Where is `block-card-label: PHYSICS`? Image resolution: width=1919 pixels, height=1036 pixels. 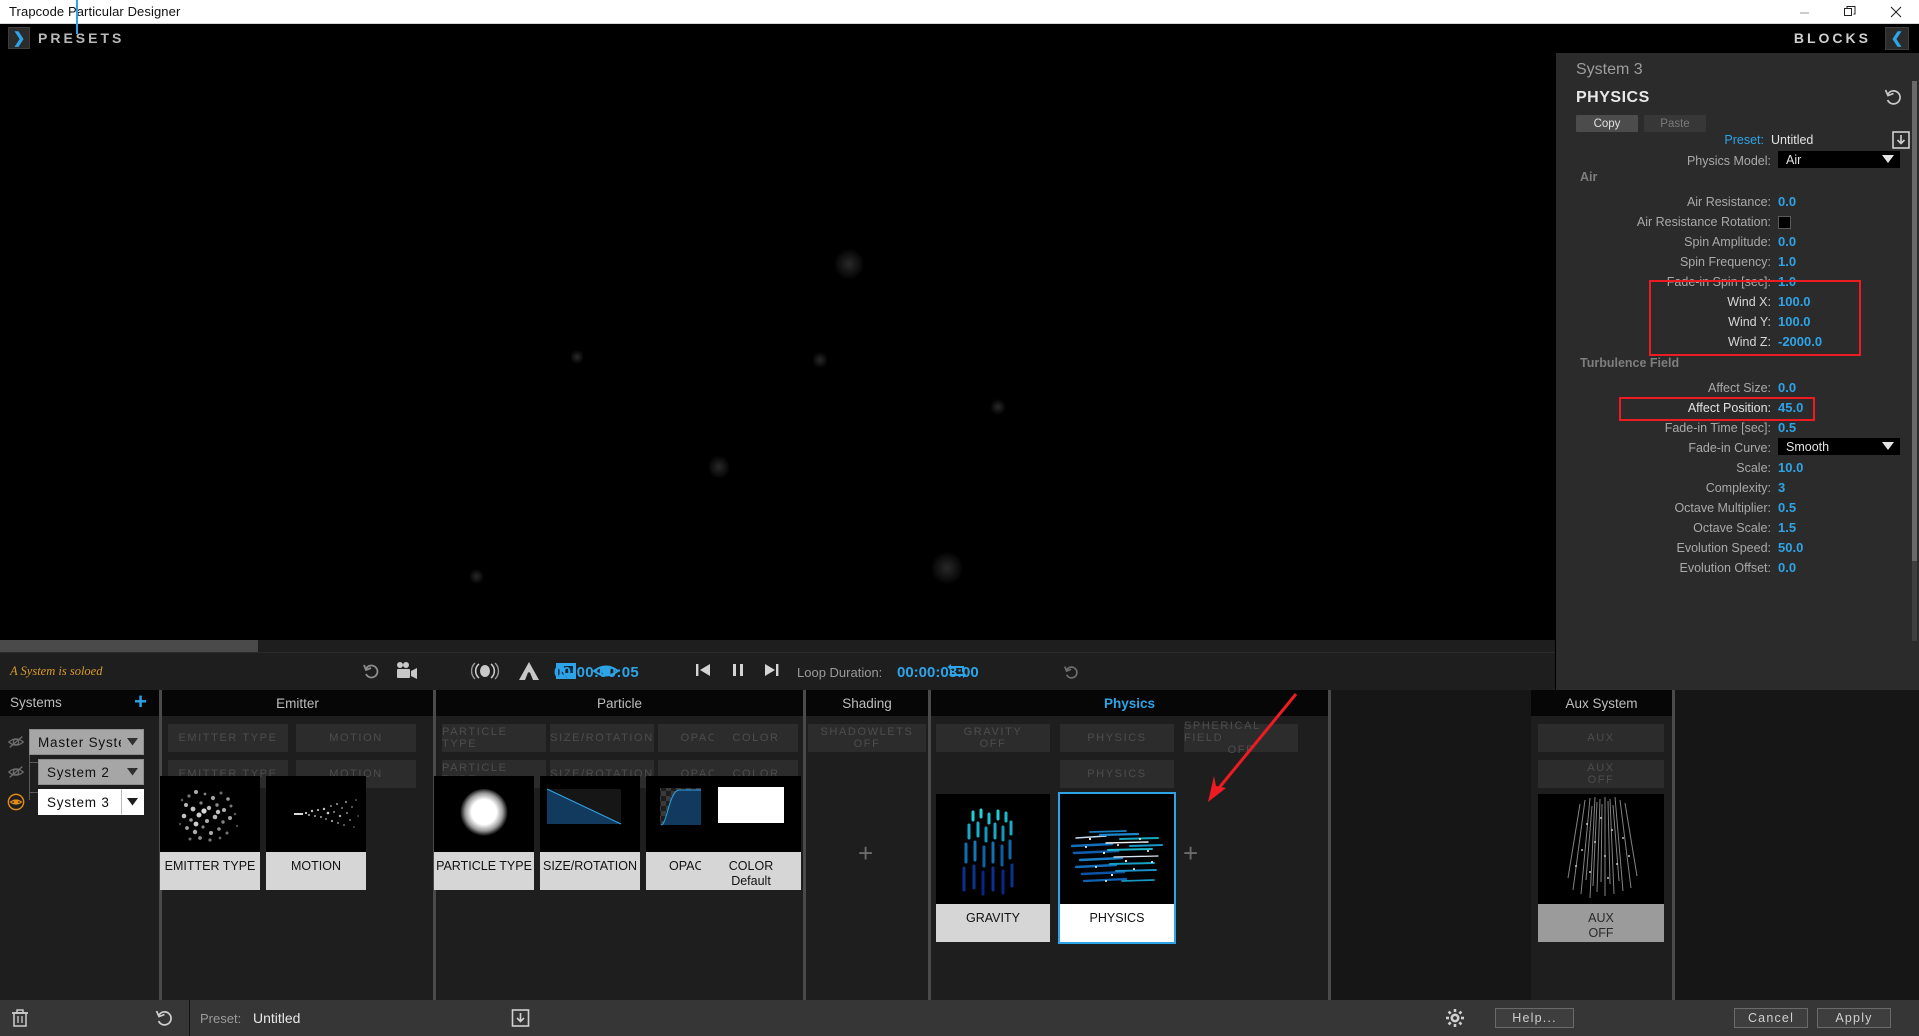 block-card-label: PHYSICS is located at coordinates (1117, 918).